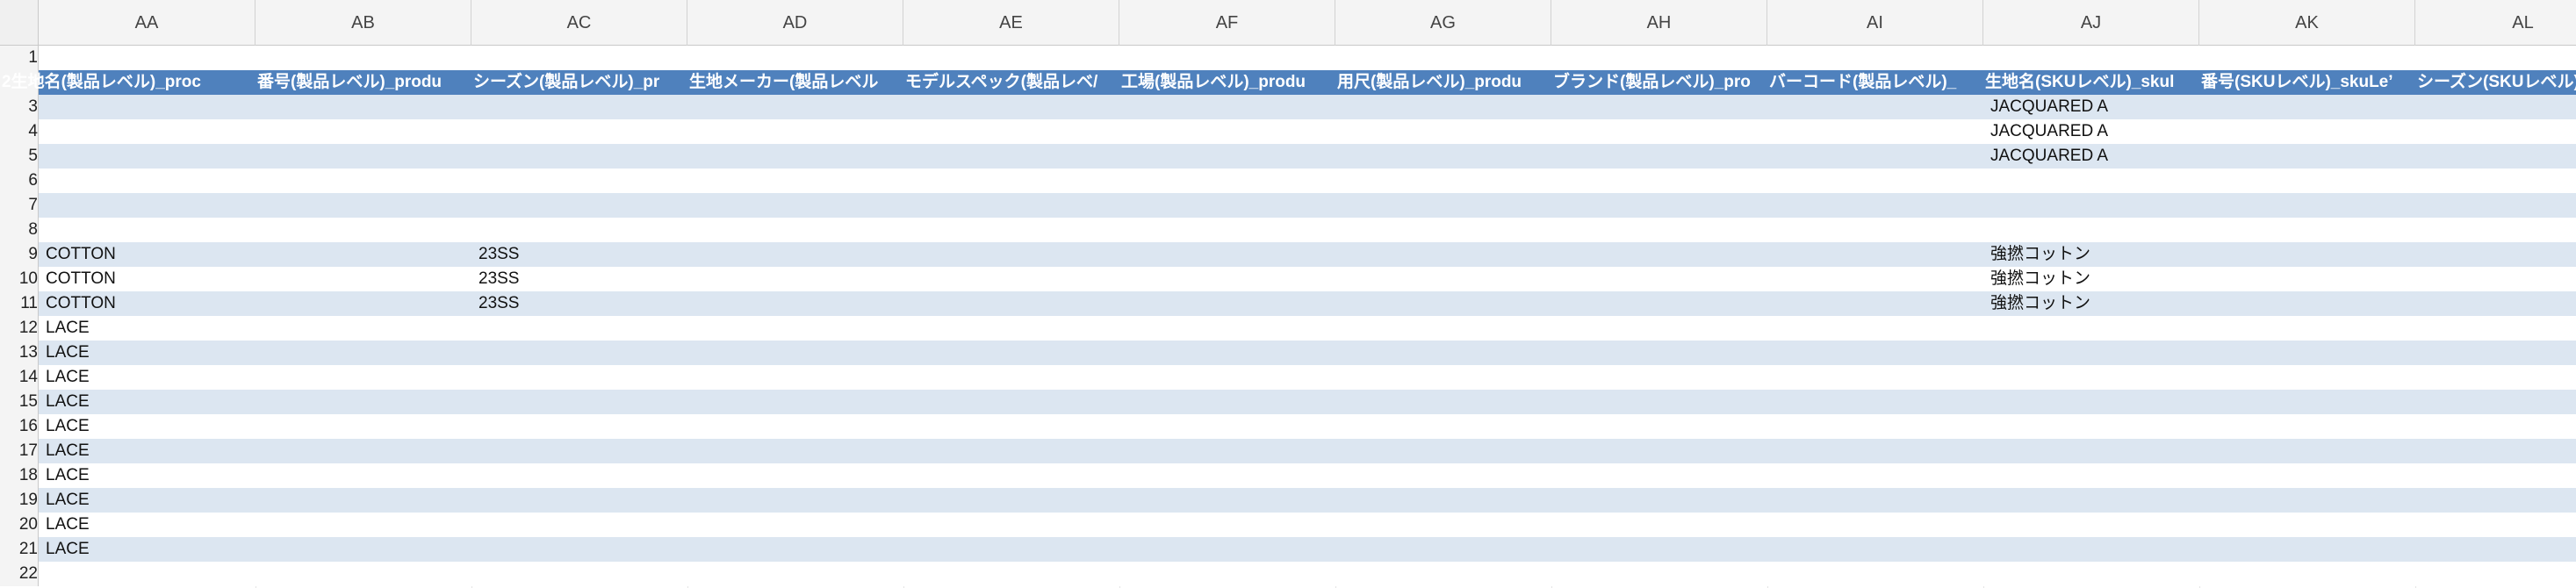 Image resolution: width=2576 pixels, height=588 pixels. I want to click on cell-AJ11: 強撚コットン, so click(2091, 303).